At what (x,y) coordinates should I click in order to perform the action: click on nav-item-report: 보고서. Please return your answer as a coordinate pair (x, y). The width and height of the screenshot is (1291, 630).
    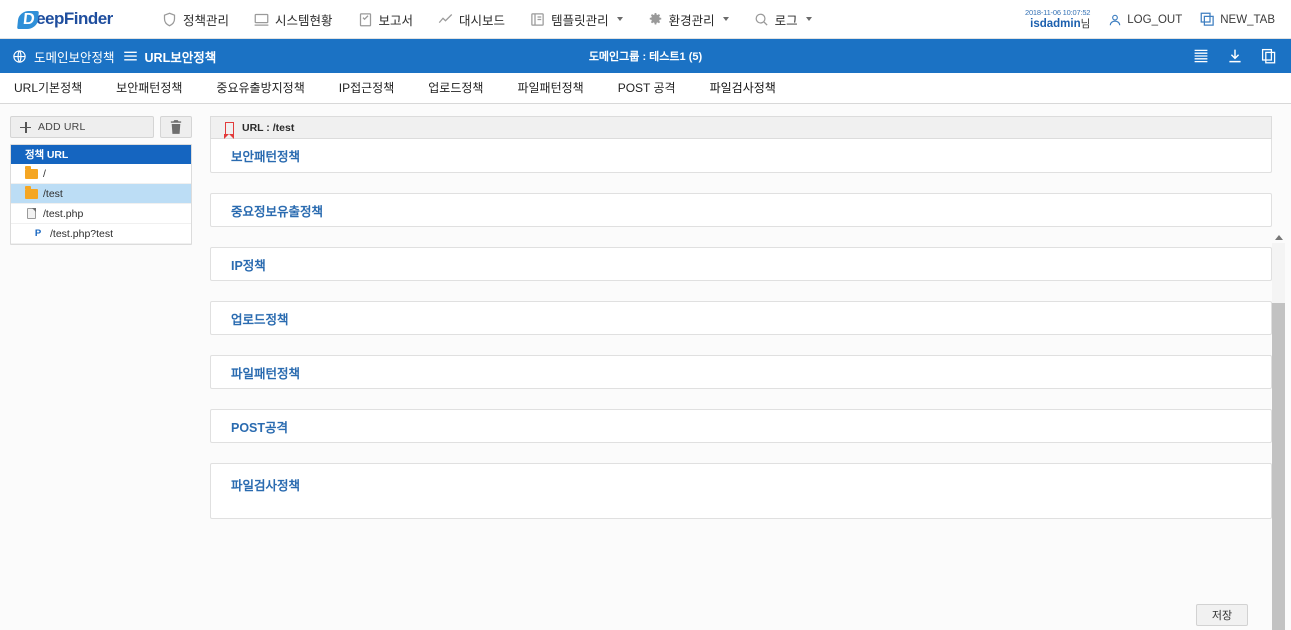
    Looking at the image, I should click on (386, 19).